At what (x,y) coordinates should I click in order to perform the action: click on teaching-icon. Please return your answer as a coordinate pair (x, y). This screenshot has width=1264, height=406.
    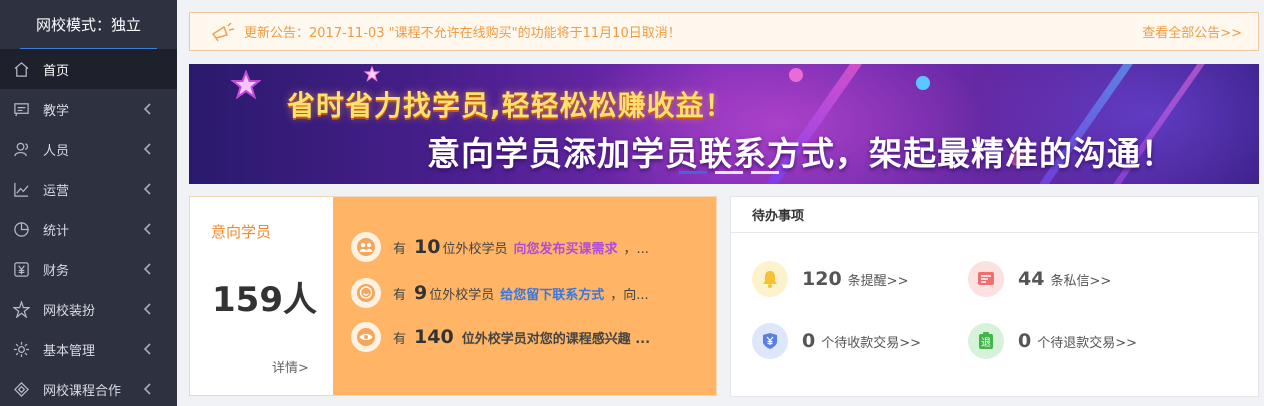
    Looking at the image, I should click on (21, 109).